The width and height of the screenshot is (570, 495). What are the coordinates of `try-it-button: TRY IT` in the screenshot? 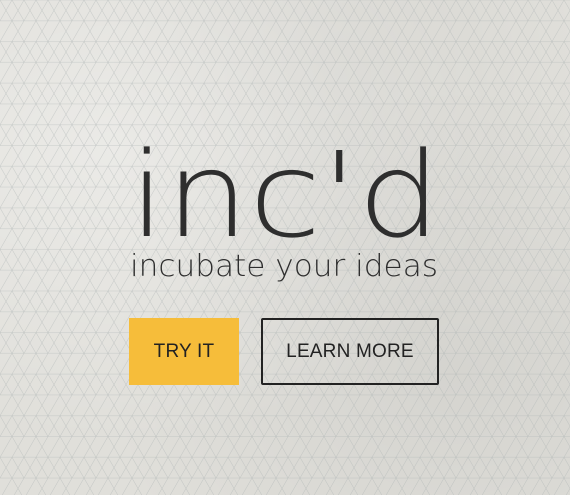 It's located at (184, 351).